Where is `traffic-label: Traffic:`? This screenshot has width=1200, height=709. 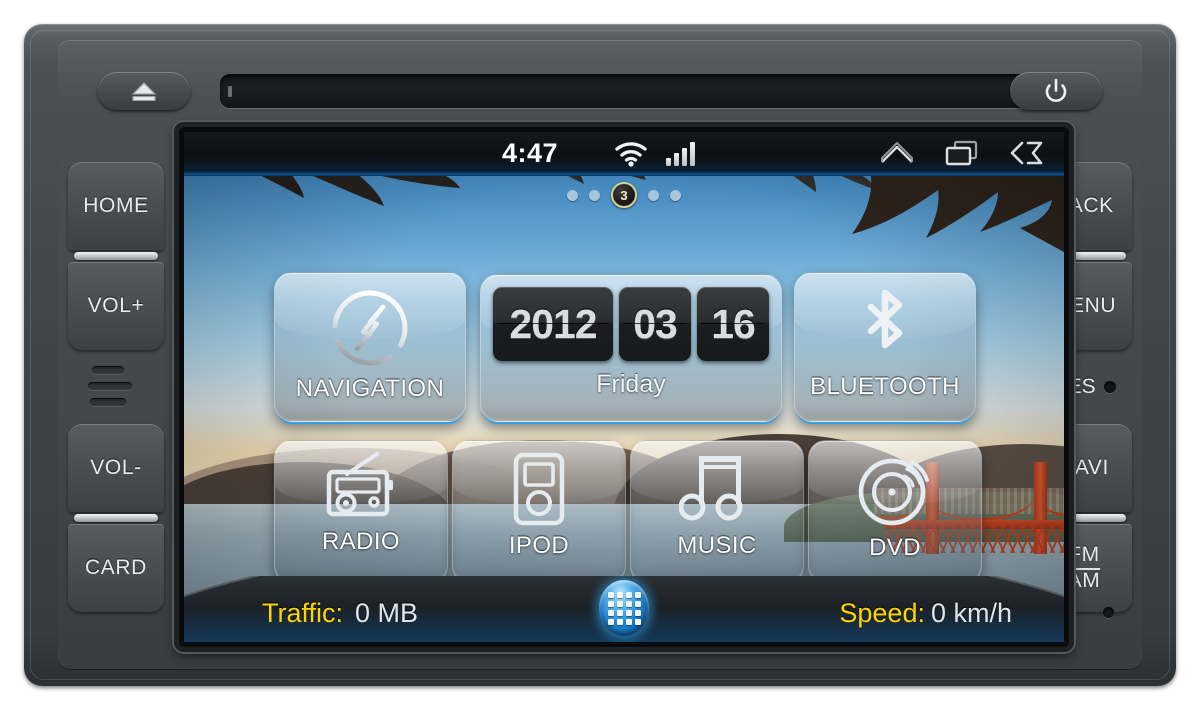 traffic-label: Traffic: is located at coordinates (303, 613).